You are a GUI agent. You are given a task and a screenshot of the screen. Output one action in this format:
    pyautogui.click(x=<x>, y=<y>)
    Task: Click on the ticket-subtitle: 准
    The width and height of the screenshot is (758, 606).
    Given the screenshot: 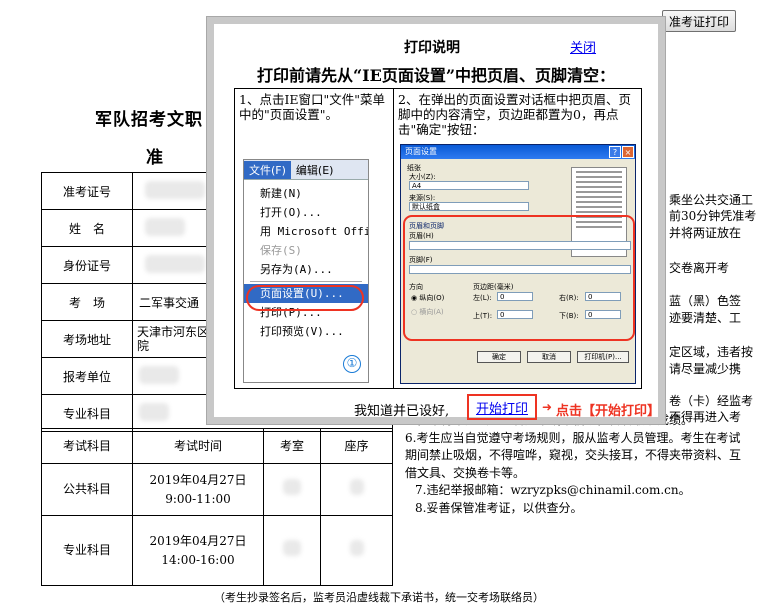 What is the action you would take?
    pyautogui.click(x=154, y=158)
    